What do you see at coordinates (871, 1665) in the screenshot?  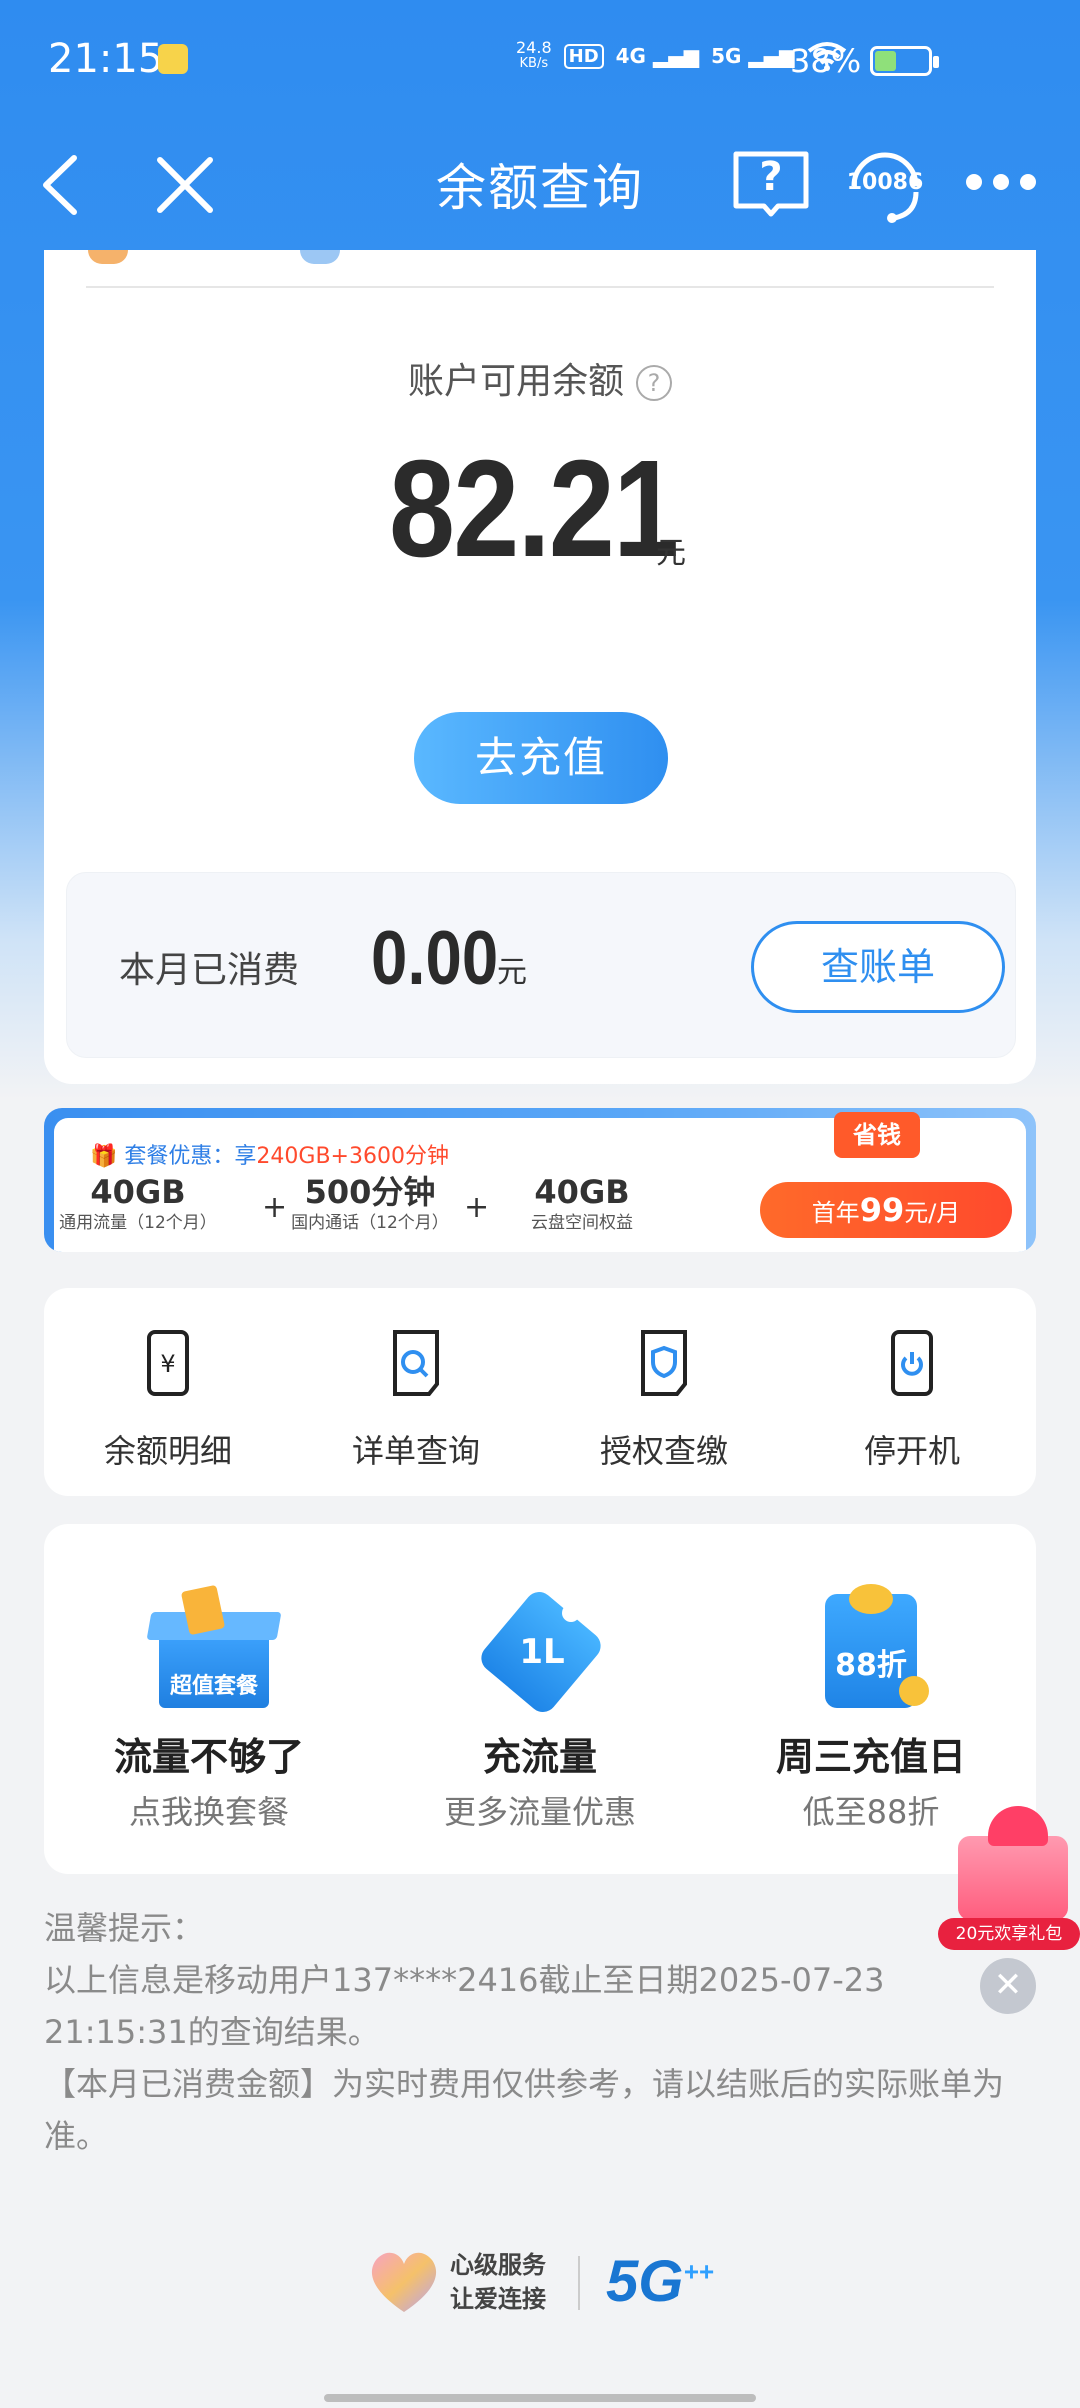 I see `discount-label: 88折` at bounding box center [871, 1665].